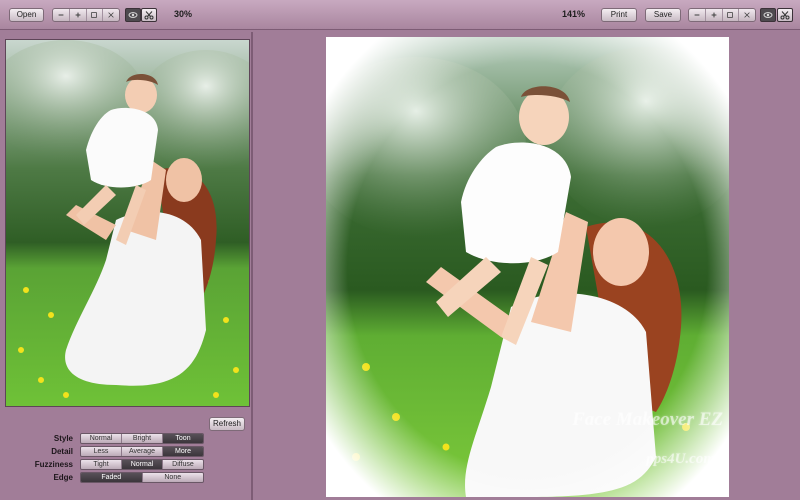 This screenshot has width=800, height=500. What do you see at coordinates (101, 438) in the screenshot?
I see `style-option-normal: Normal` at bounding box center [101, 438].